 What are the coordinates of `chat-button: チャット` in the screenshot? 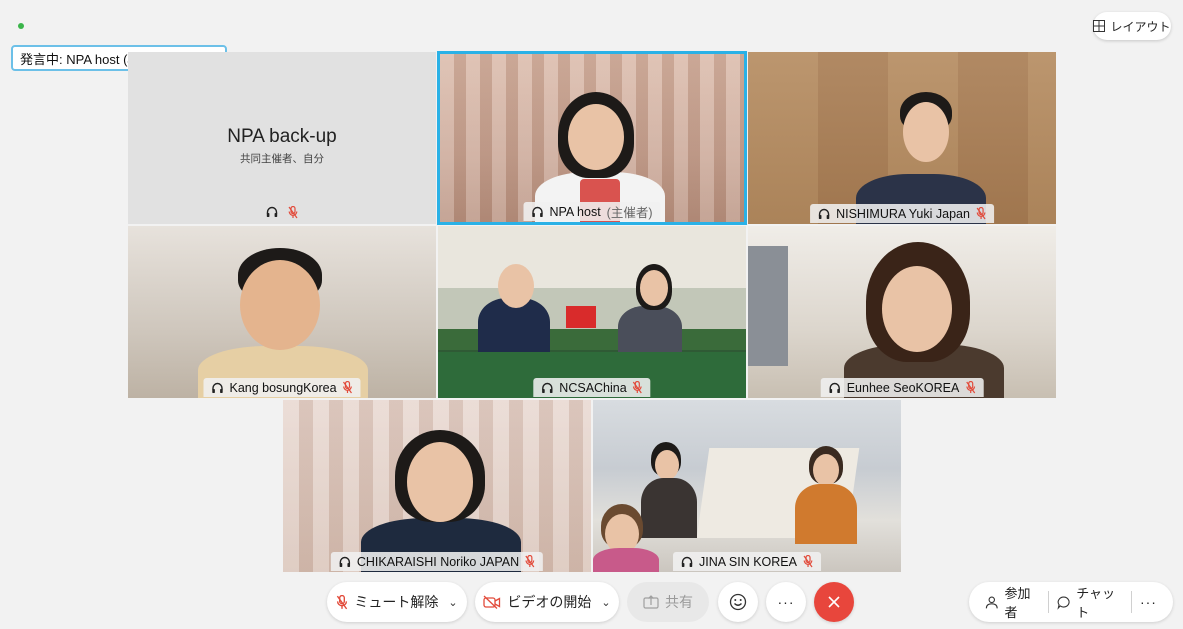 It's located at (1090, 602).